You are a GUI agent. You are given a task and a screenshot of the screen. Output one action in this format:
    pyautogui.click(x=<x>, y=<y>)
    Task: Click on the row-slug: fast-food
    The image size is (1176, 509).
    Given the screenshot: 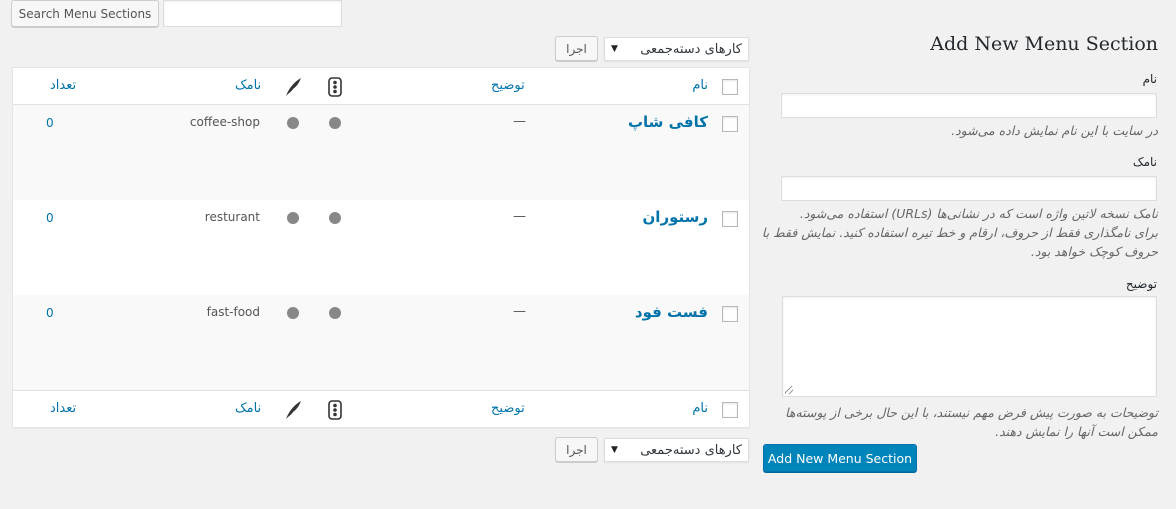 What is the action you would take?
    pyautogui.click(x=233, y=312)
    